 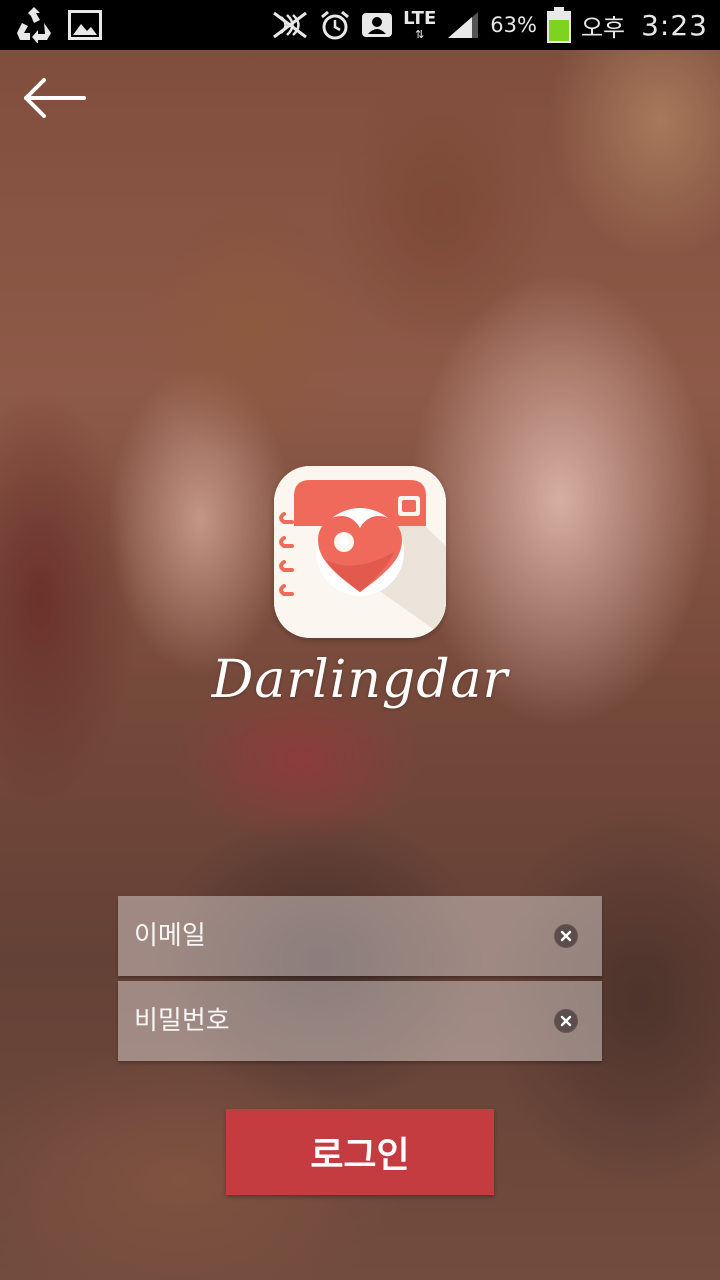 What do you see at coordinates (360, 680) in the screenshot?
I see `brand-name: Darlingdar` at bounding box center [360, 680].